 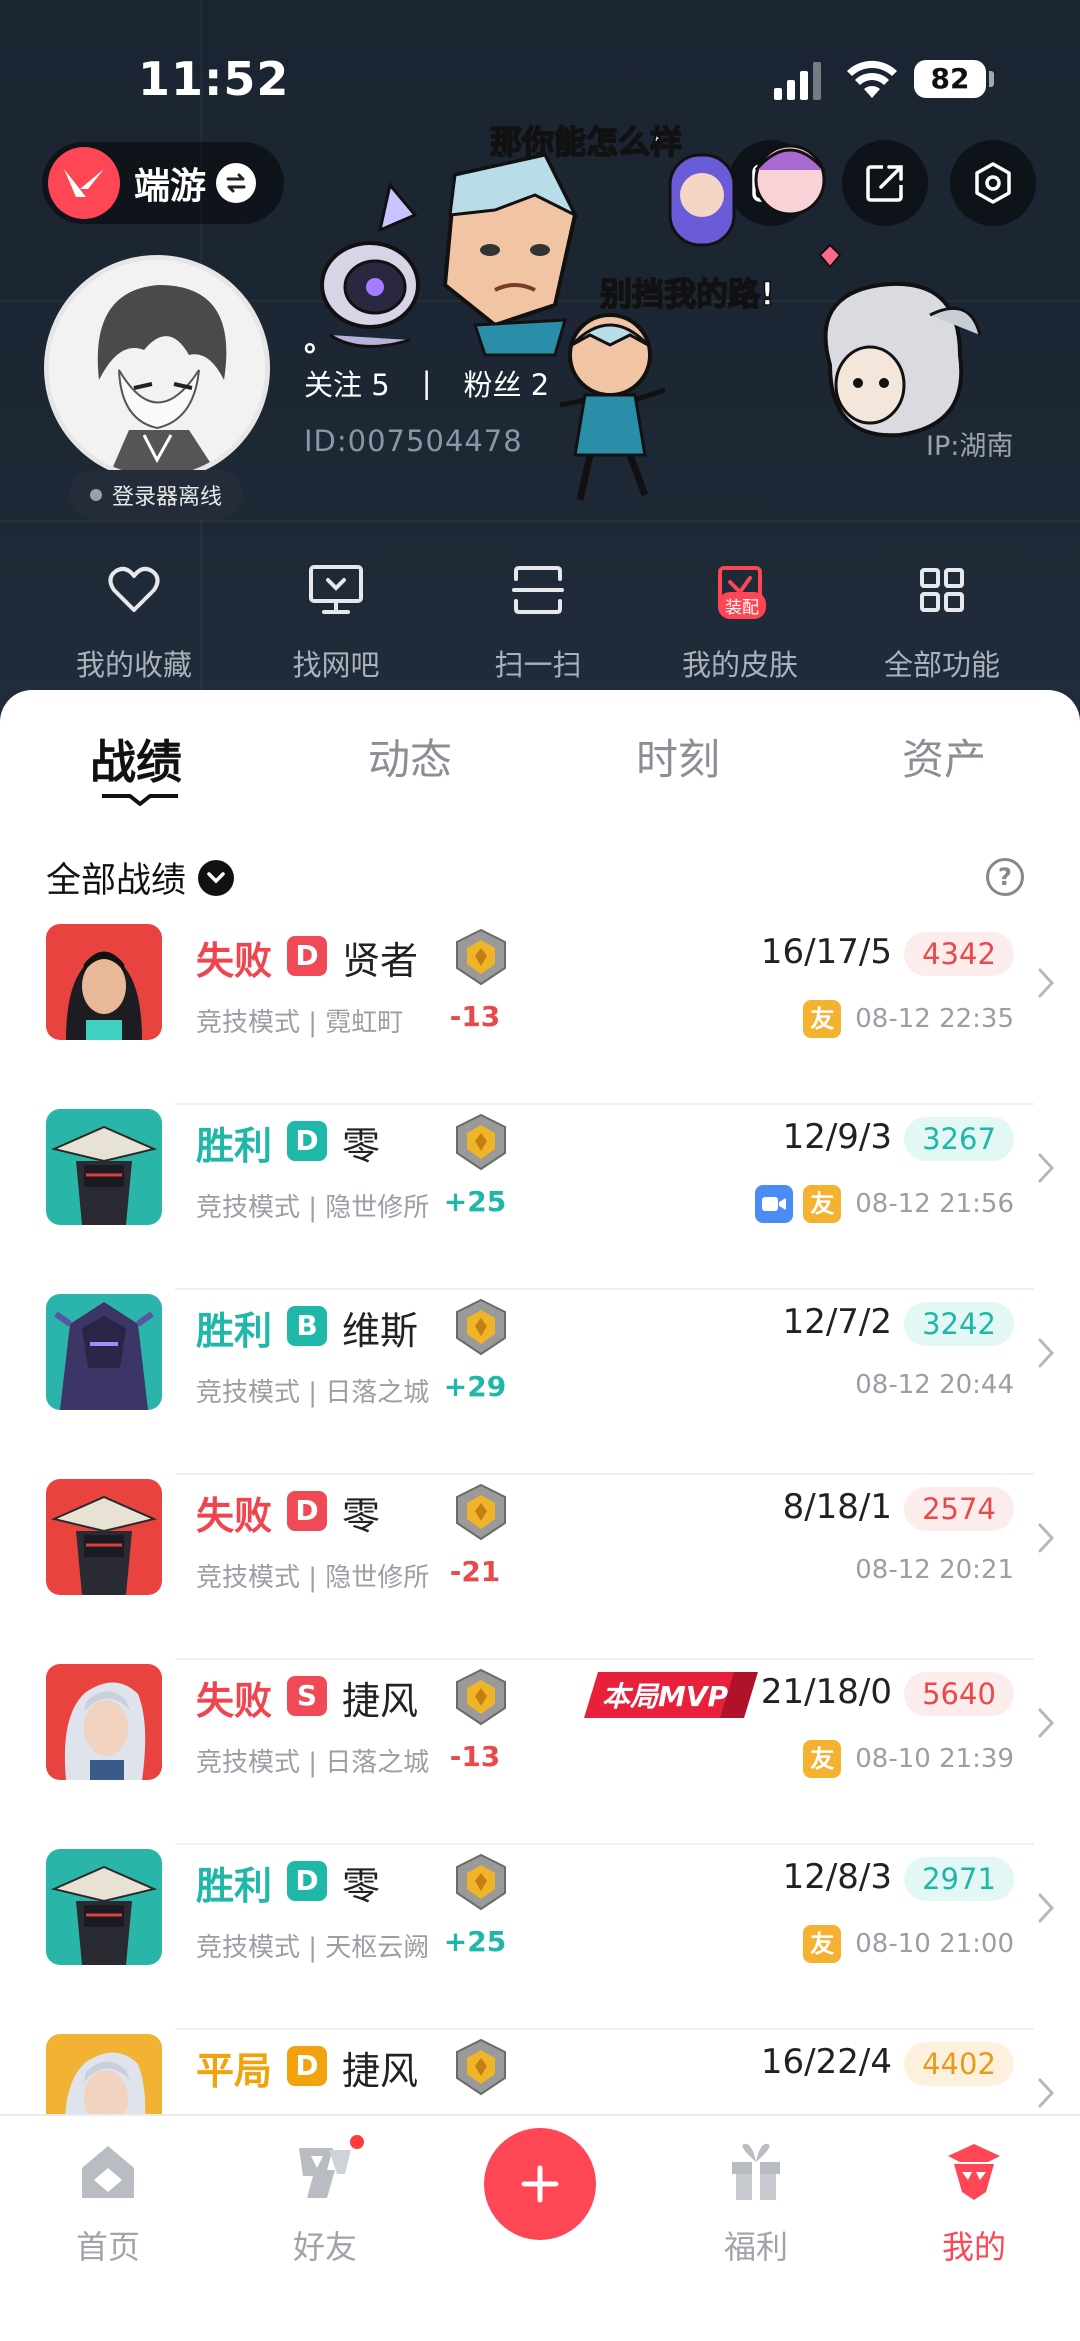 I want to click on follow-stats: 关注 5 | 粉丝 2, so click(x=426, y=383).